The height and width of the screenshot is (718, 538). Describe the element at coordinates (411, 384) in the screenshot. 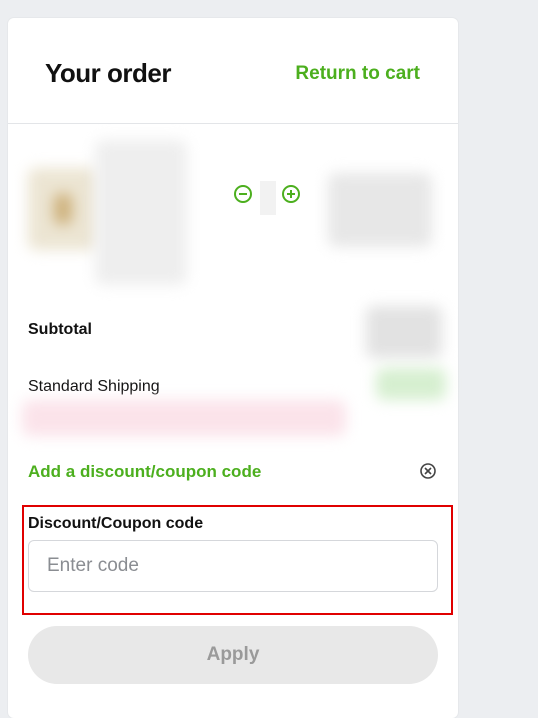

I see `shipping-value-blurred` at that location.